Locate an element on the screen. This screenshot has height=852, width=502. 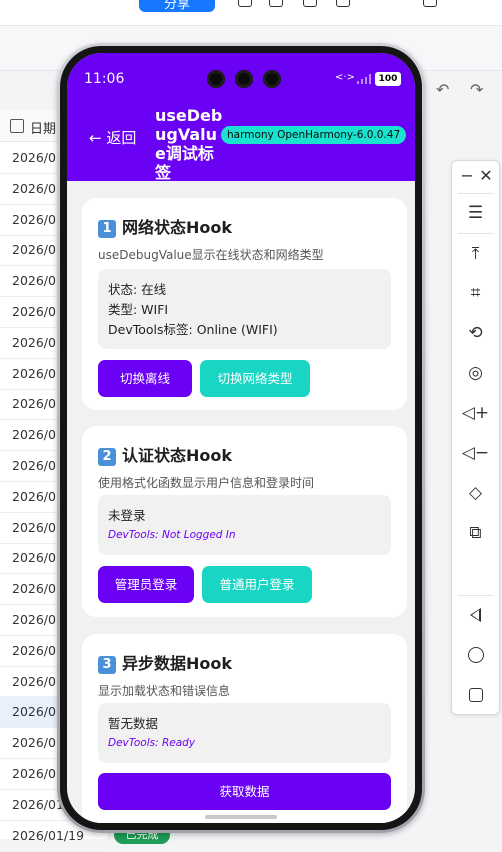
home-nav-icon is located at coordinates (475, 655).